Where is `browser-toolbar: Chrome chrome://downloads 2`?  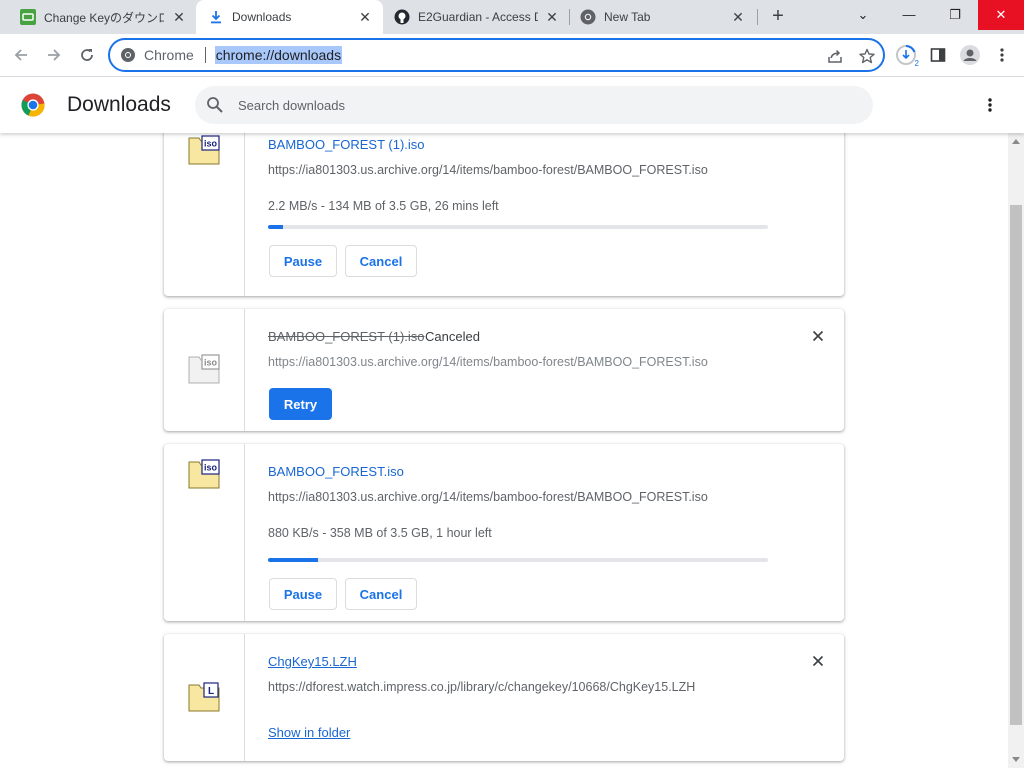 browser-toolbar: Chrome chrome://downloads 2 is located at coordinates (512, 55).